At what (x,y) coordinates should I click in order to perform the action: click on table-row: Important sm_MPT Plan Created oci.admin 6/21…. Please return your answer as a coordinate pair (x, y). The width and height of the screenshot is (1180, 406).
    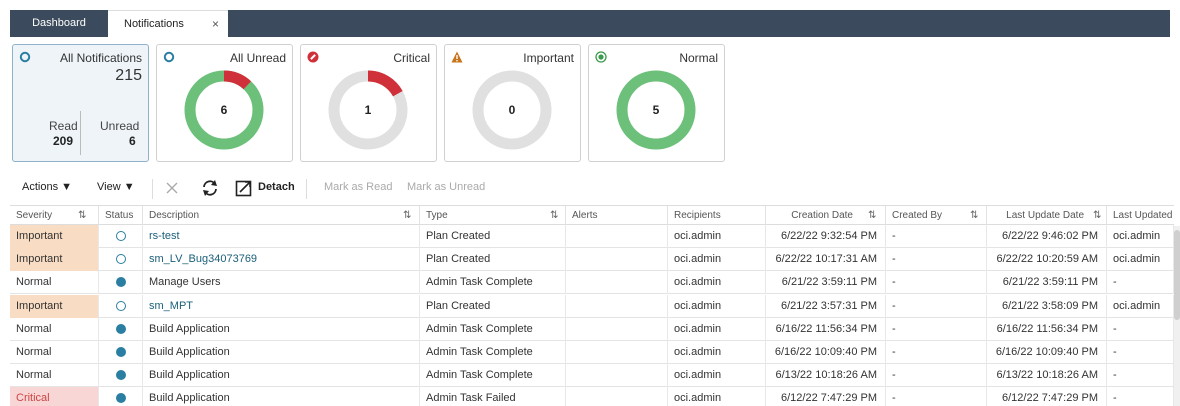
    Looking at the image, I should click on (592, 306).